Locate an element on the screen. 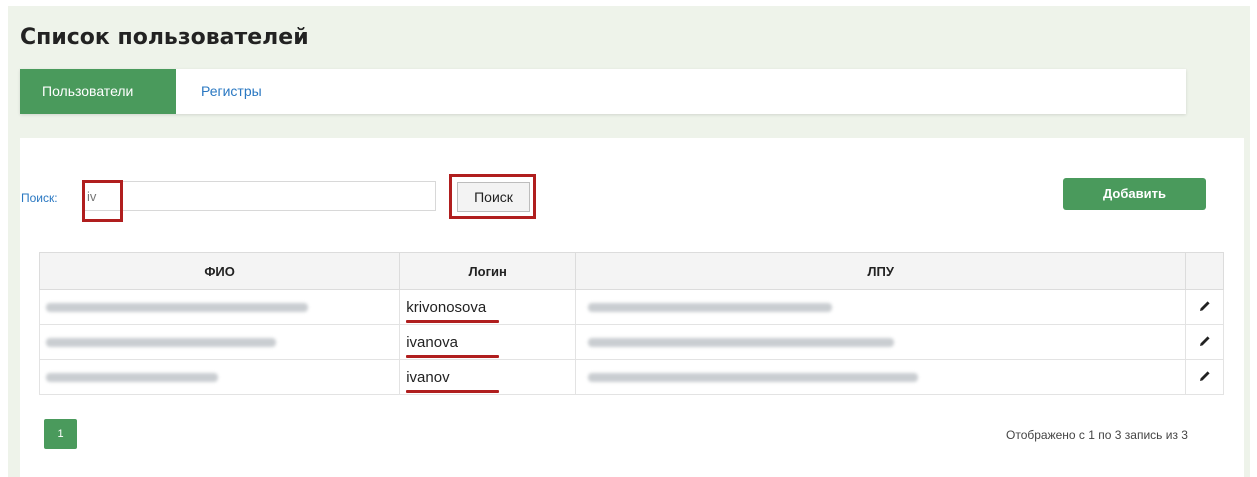  column-header-lpu: ЛПУ is located at coordinates (881, 271).